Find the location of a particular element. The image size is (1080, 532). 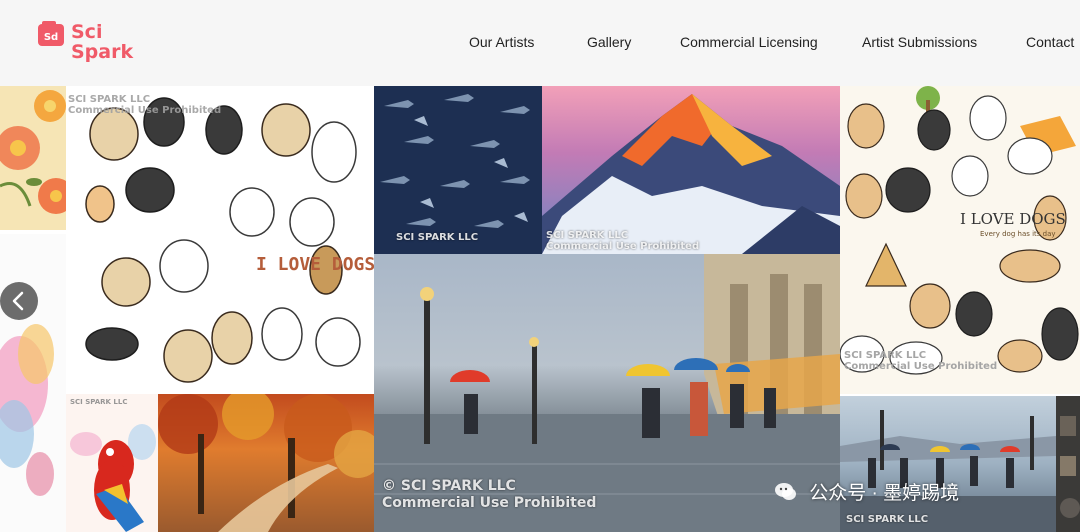

shark-icon is located at coordinates (455, 161).